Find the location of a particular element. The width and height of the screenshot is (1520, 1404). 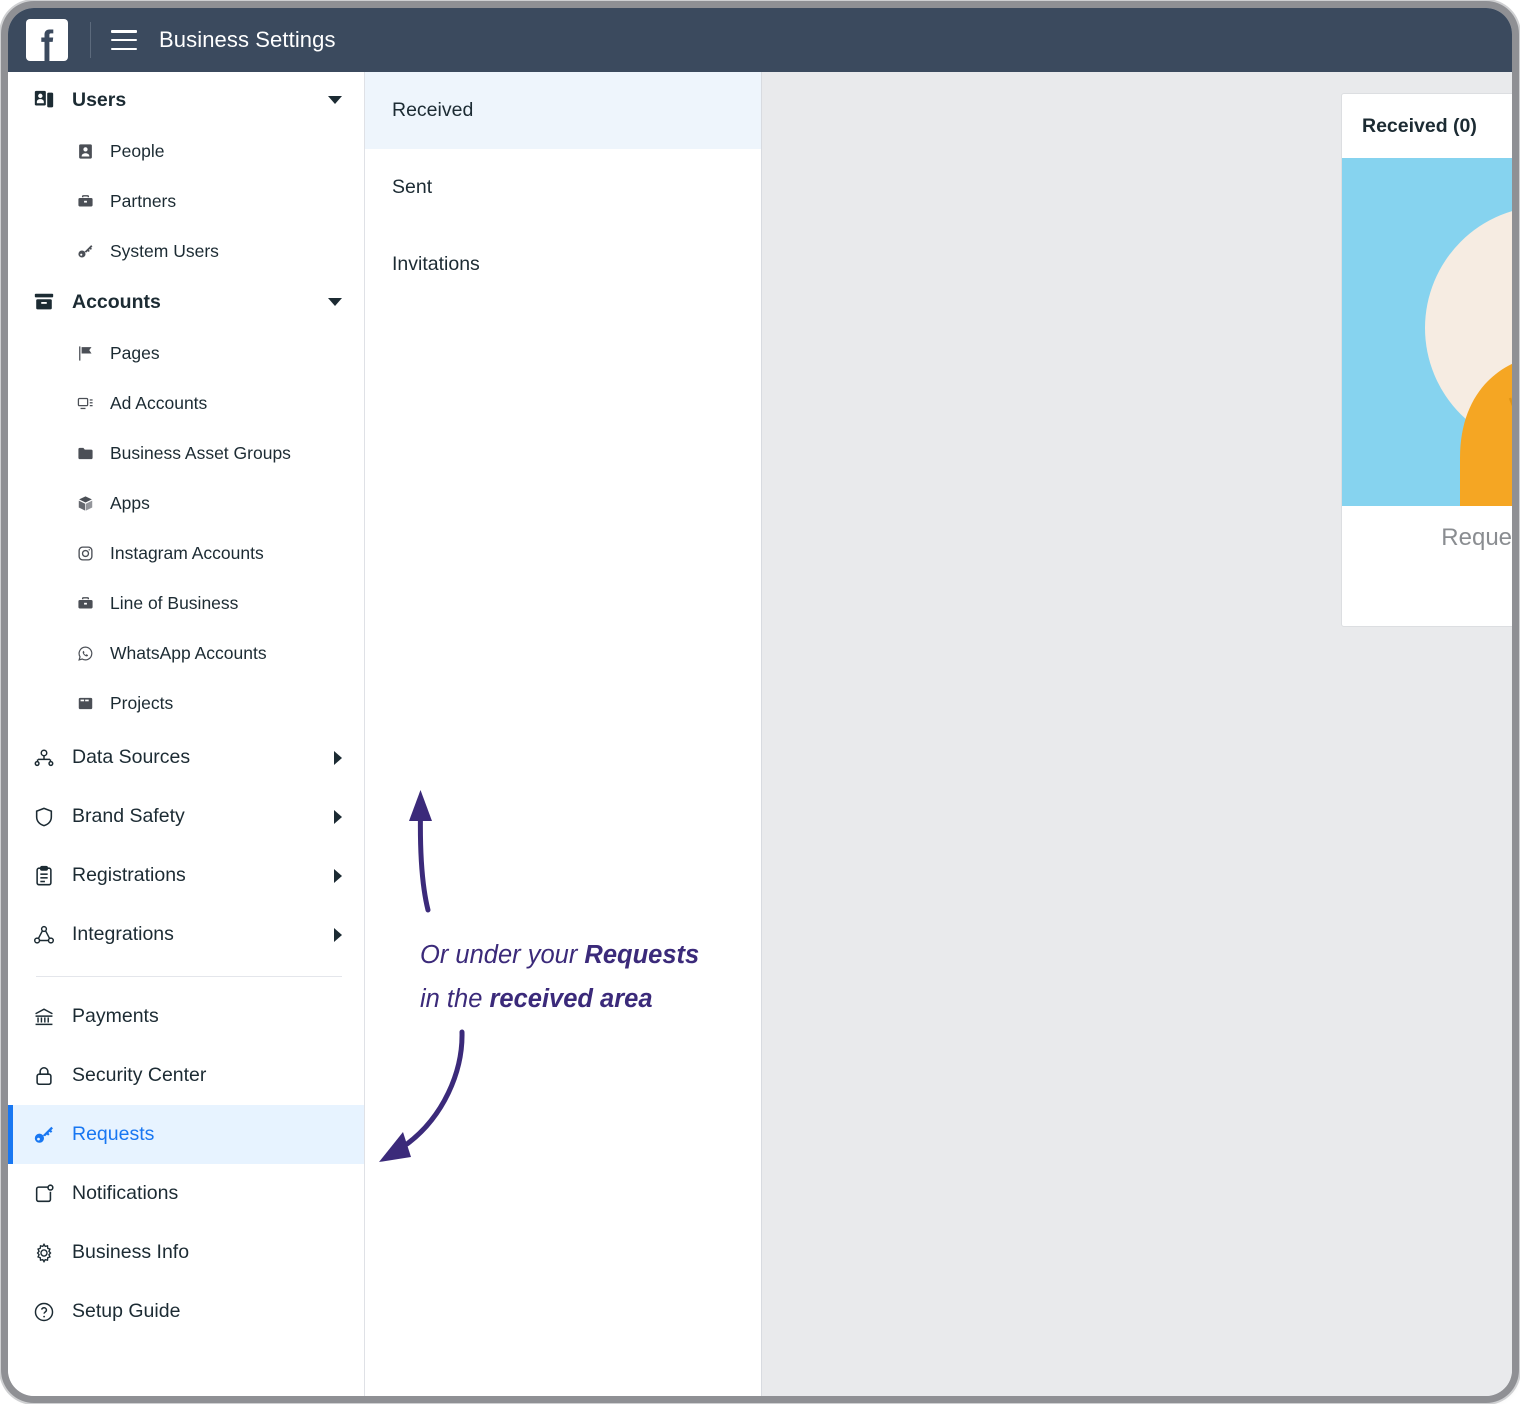

sidebar-item-line-of-business: Line of Business is located at coordinates (186, 603).